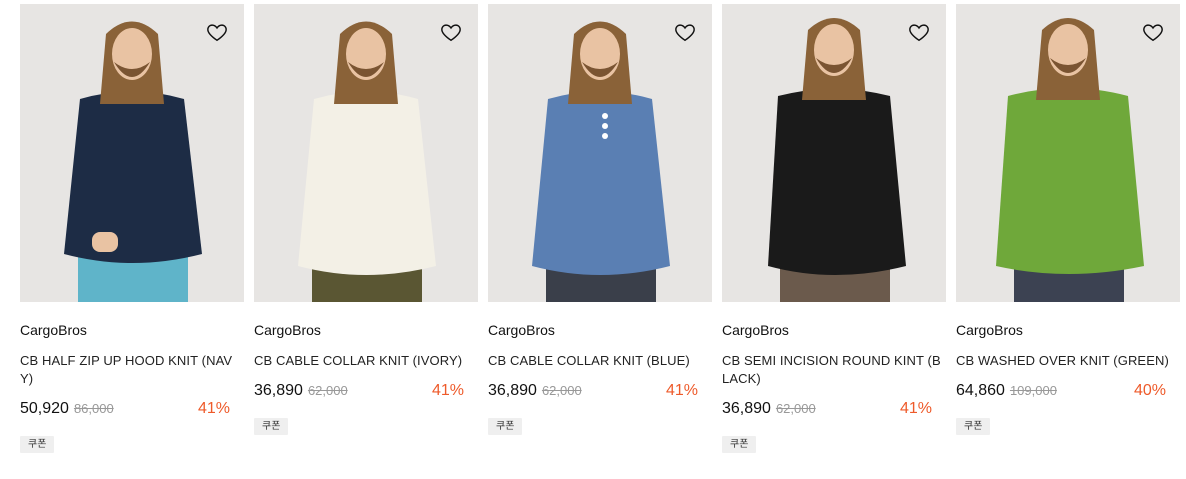 The height and width of the screenshot is (479, 1186). Describe the element at coordinates (600, 361) in the screenshot. I see `product-title: CB CABLE COLLAR KNIT (BLUE)` at that location.